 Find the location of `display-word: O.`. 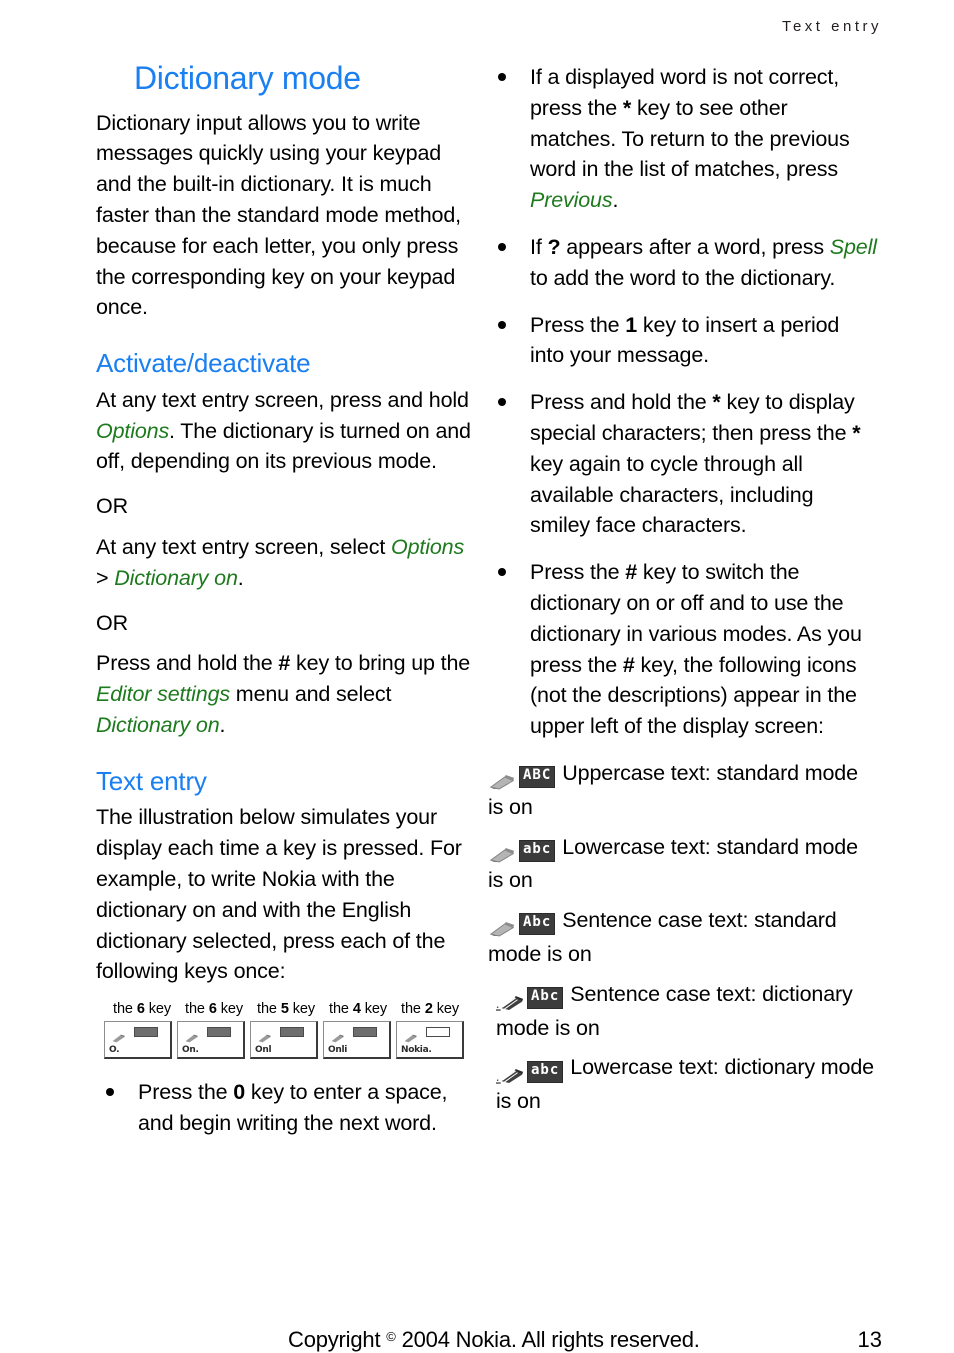

display-word: O. is located at coordinates (114, 1050).